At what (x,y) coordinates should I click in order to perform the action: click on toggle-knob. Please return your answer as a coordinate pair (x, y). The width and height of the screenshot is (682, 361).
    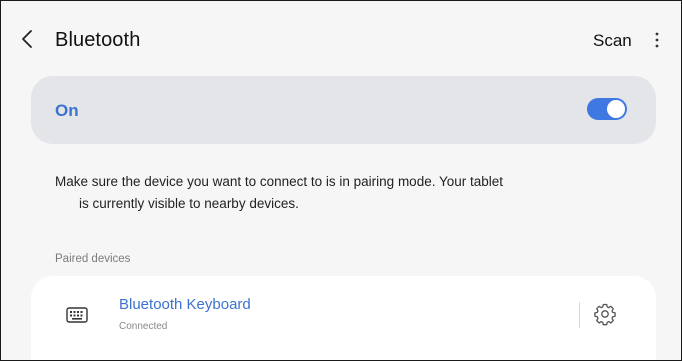
    Looking at the image, I should click on (616, 109).